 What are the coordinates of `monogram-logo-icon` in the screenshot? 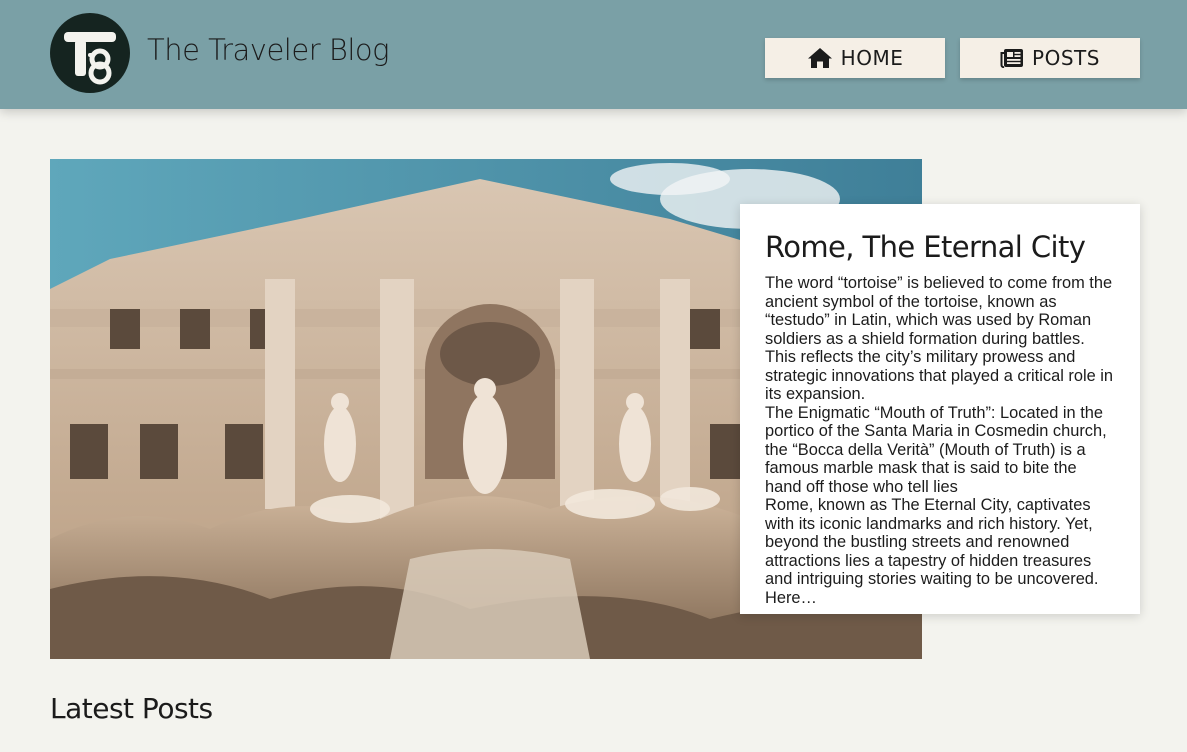 It's located at (90, 53).